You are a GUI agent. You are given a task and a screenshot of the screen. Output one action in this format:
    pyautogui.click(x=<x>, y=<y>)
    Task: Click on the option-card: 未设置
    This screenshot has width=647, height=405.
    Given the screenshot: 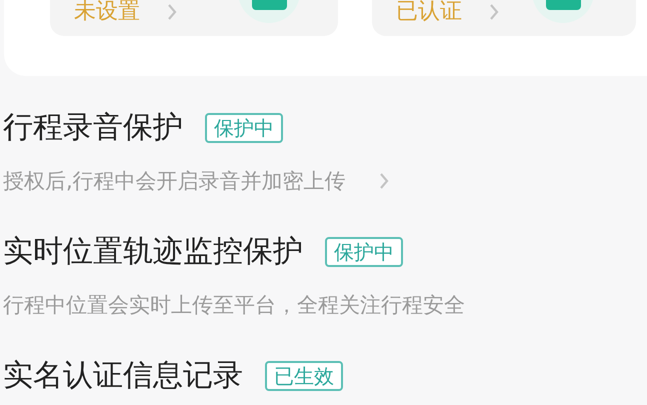 What is the action you would take?
    pyautogui.click(x=194, y=18)
    